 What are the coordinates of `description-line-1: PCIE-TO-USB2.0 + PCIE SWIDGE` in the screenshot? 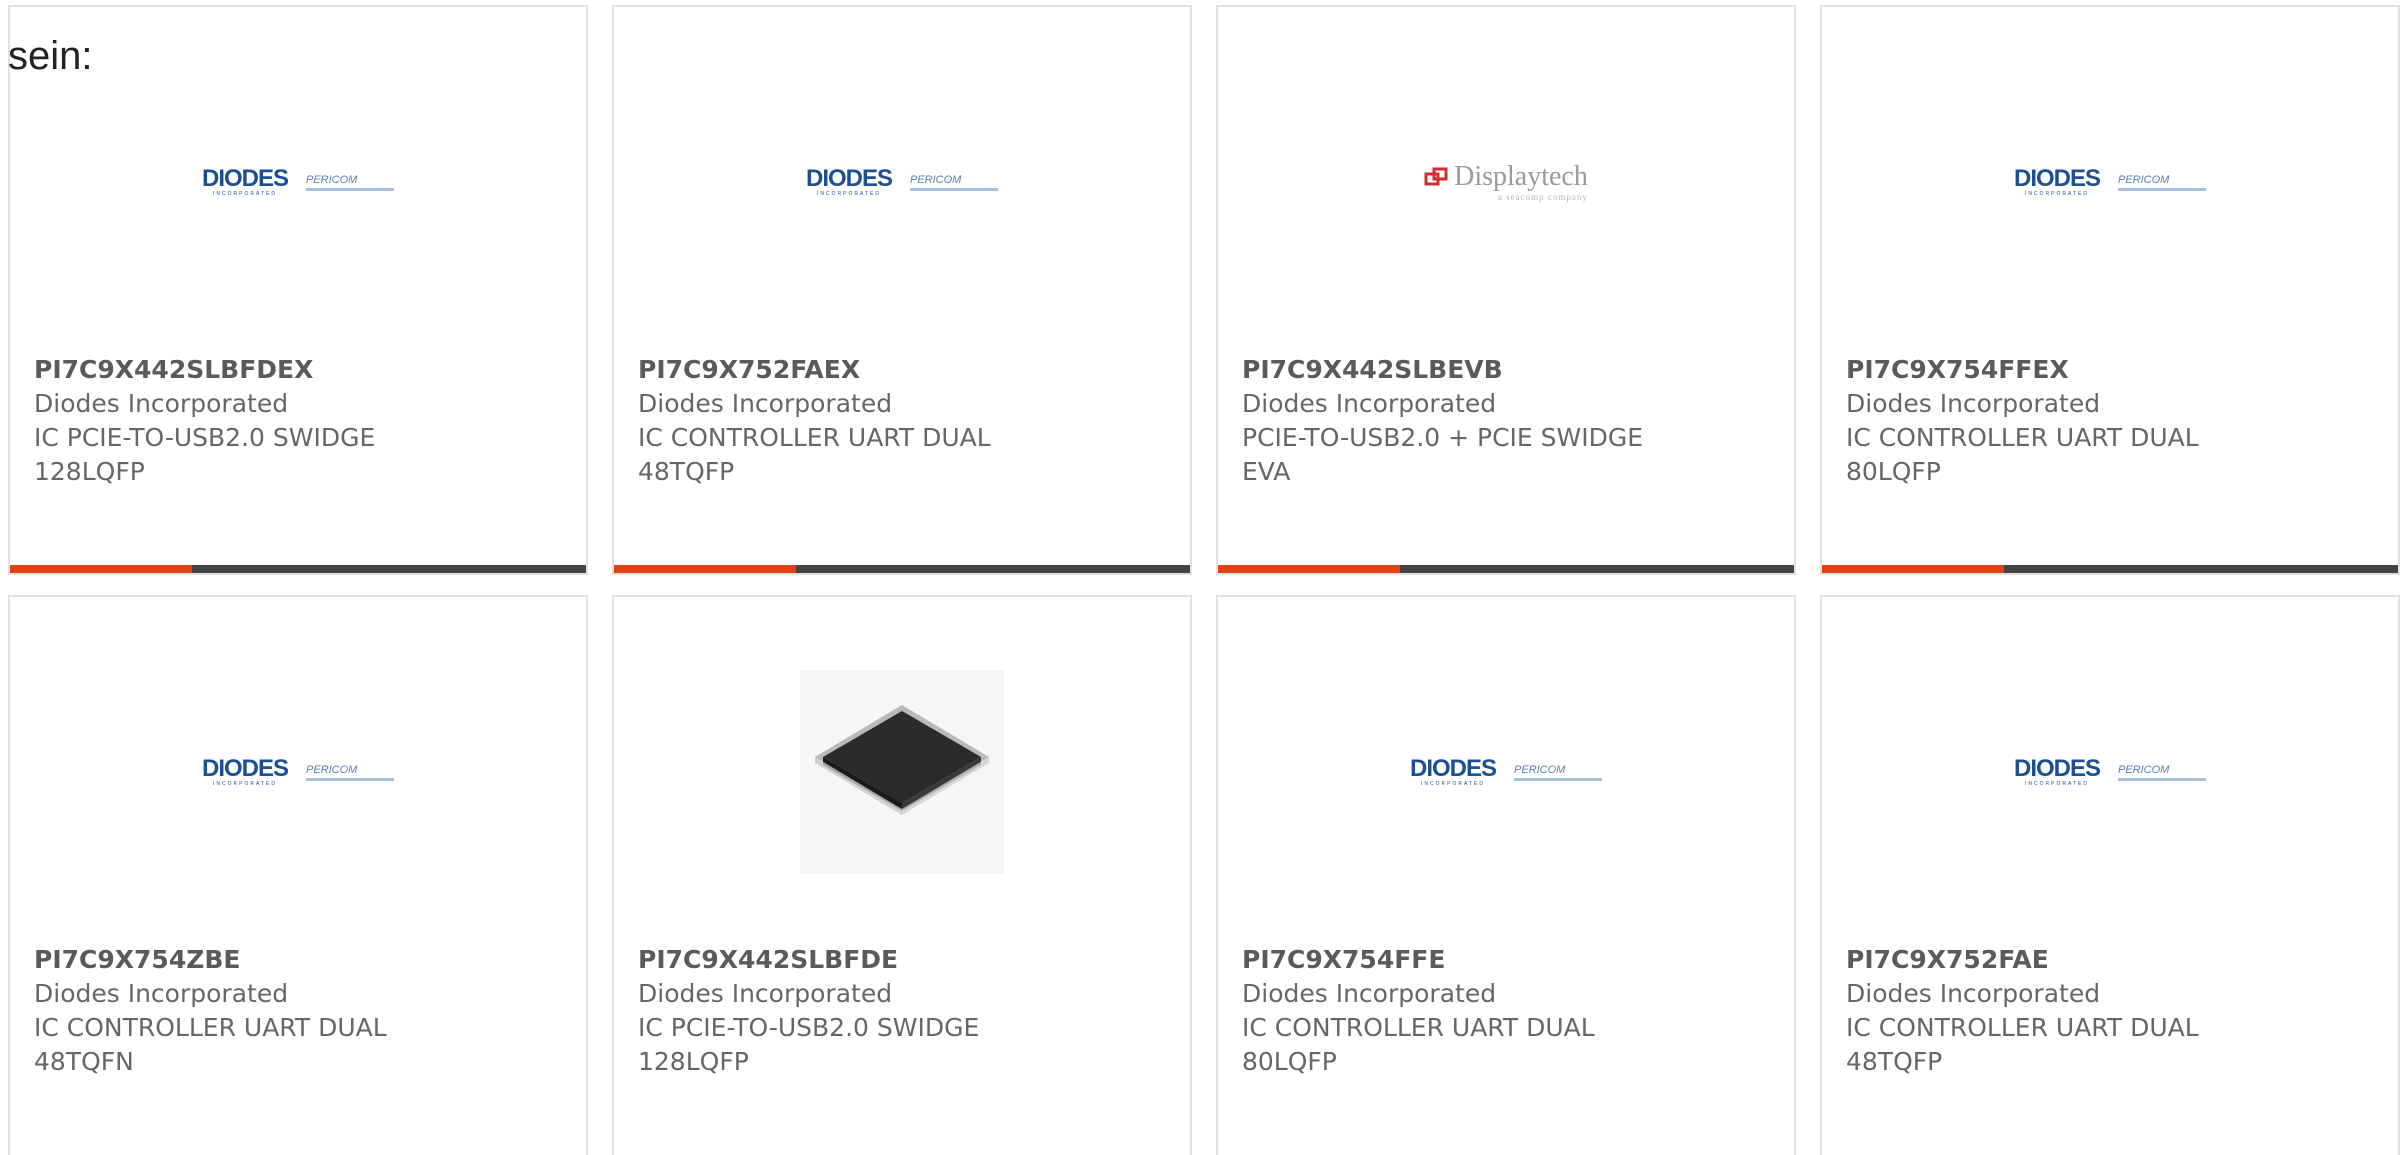 It's located at (1443, 437).